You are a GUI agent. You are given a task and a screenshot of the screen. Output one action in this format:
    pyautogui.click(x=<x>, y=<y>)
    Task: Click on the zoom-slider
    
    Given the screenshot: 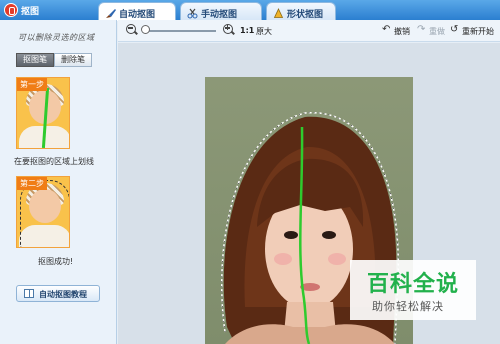 What is the action you would take?
    pyautogui.click(x=179, y=31)
    